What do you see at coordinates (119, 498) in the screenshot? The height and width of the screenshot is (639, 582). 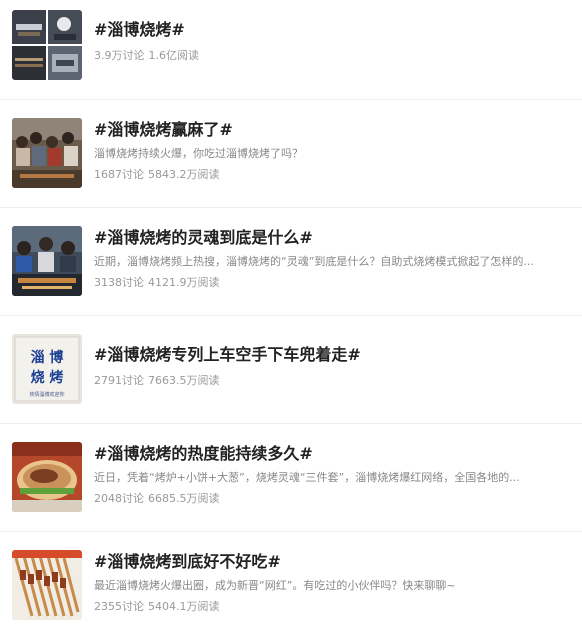 I see `discussion-count: 2048讨论` at bounding box center [119, 498].